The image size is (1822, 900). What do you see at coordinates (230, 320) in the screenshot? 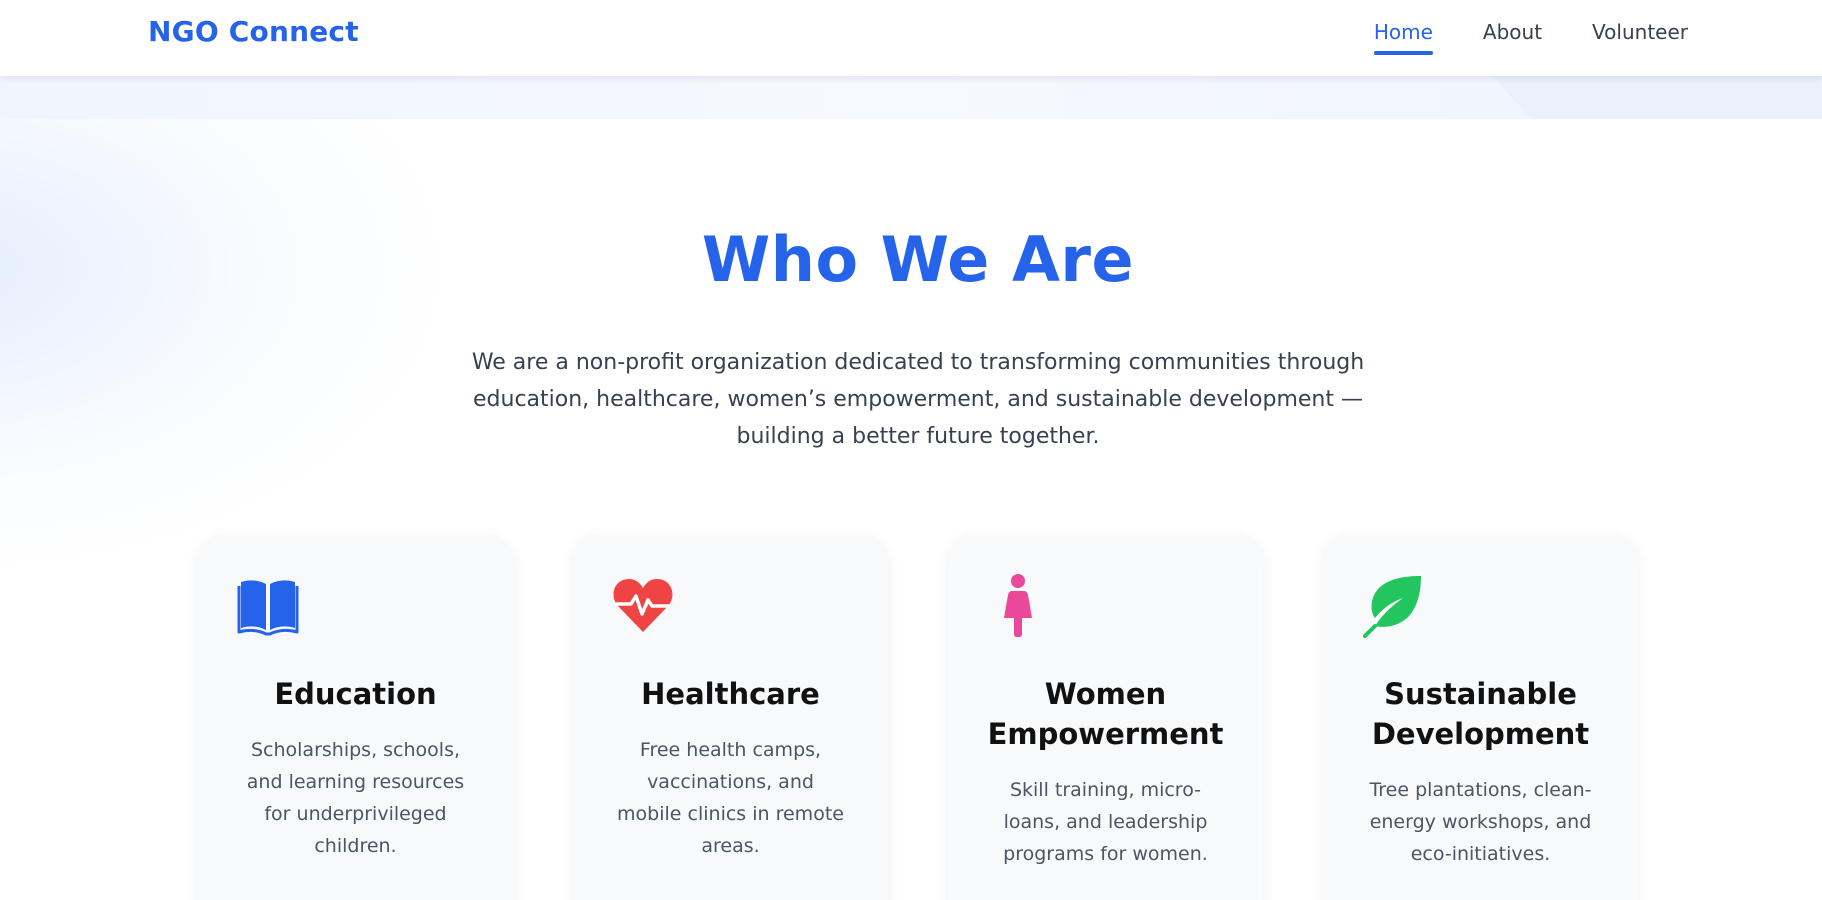
I see `background-glow` at bounding box center [230, 320].